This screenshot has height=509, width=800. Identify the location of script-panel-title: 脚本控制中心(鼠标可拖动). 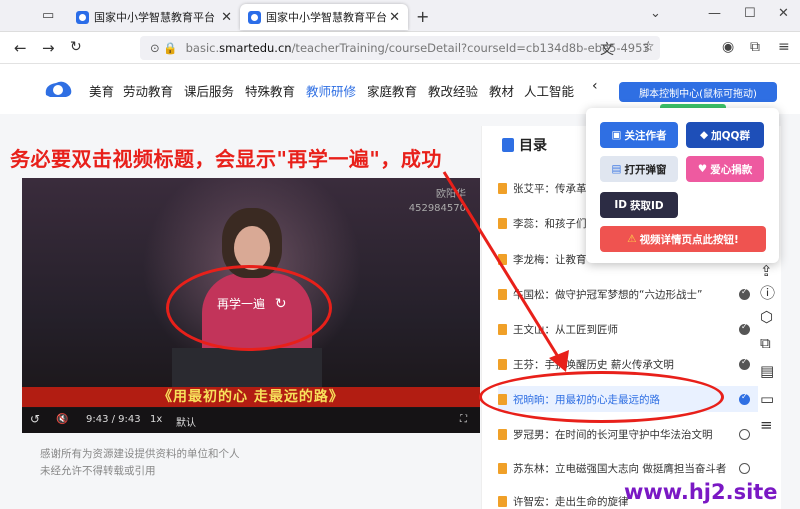
(698, 92).